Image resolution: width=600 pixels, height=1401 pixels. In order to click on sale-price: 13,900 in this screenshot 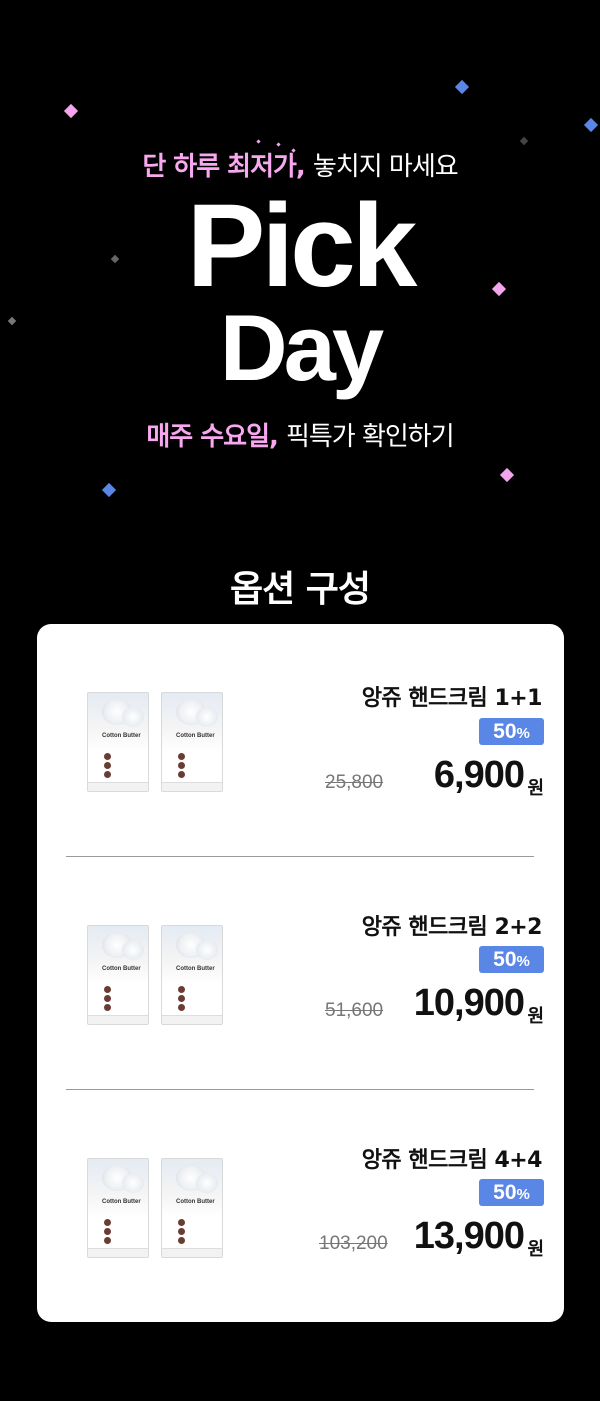, I will do `click(469, 1236)`.